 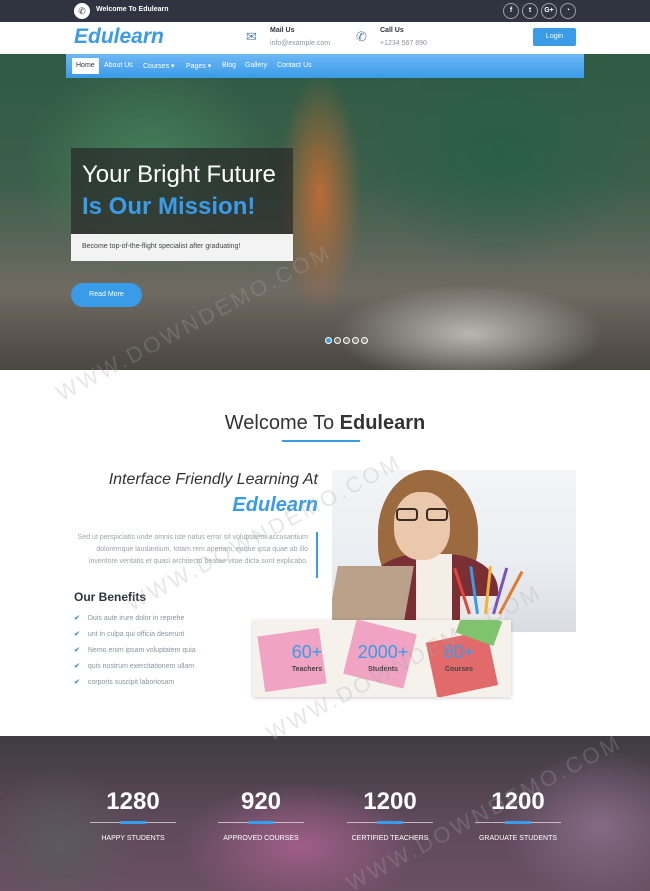 I want to click on welcome-heading: Welcome To Edulearn, so click(x=325, y=423).